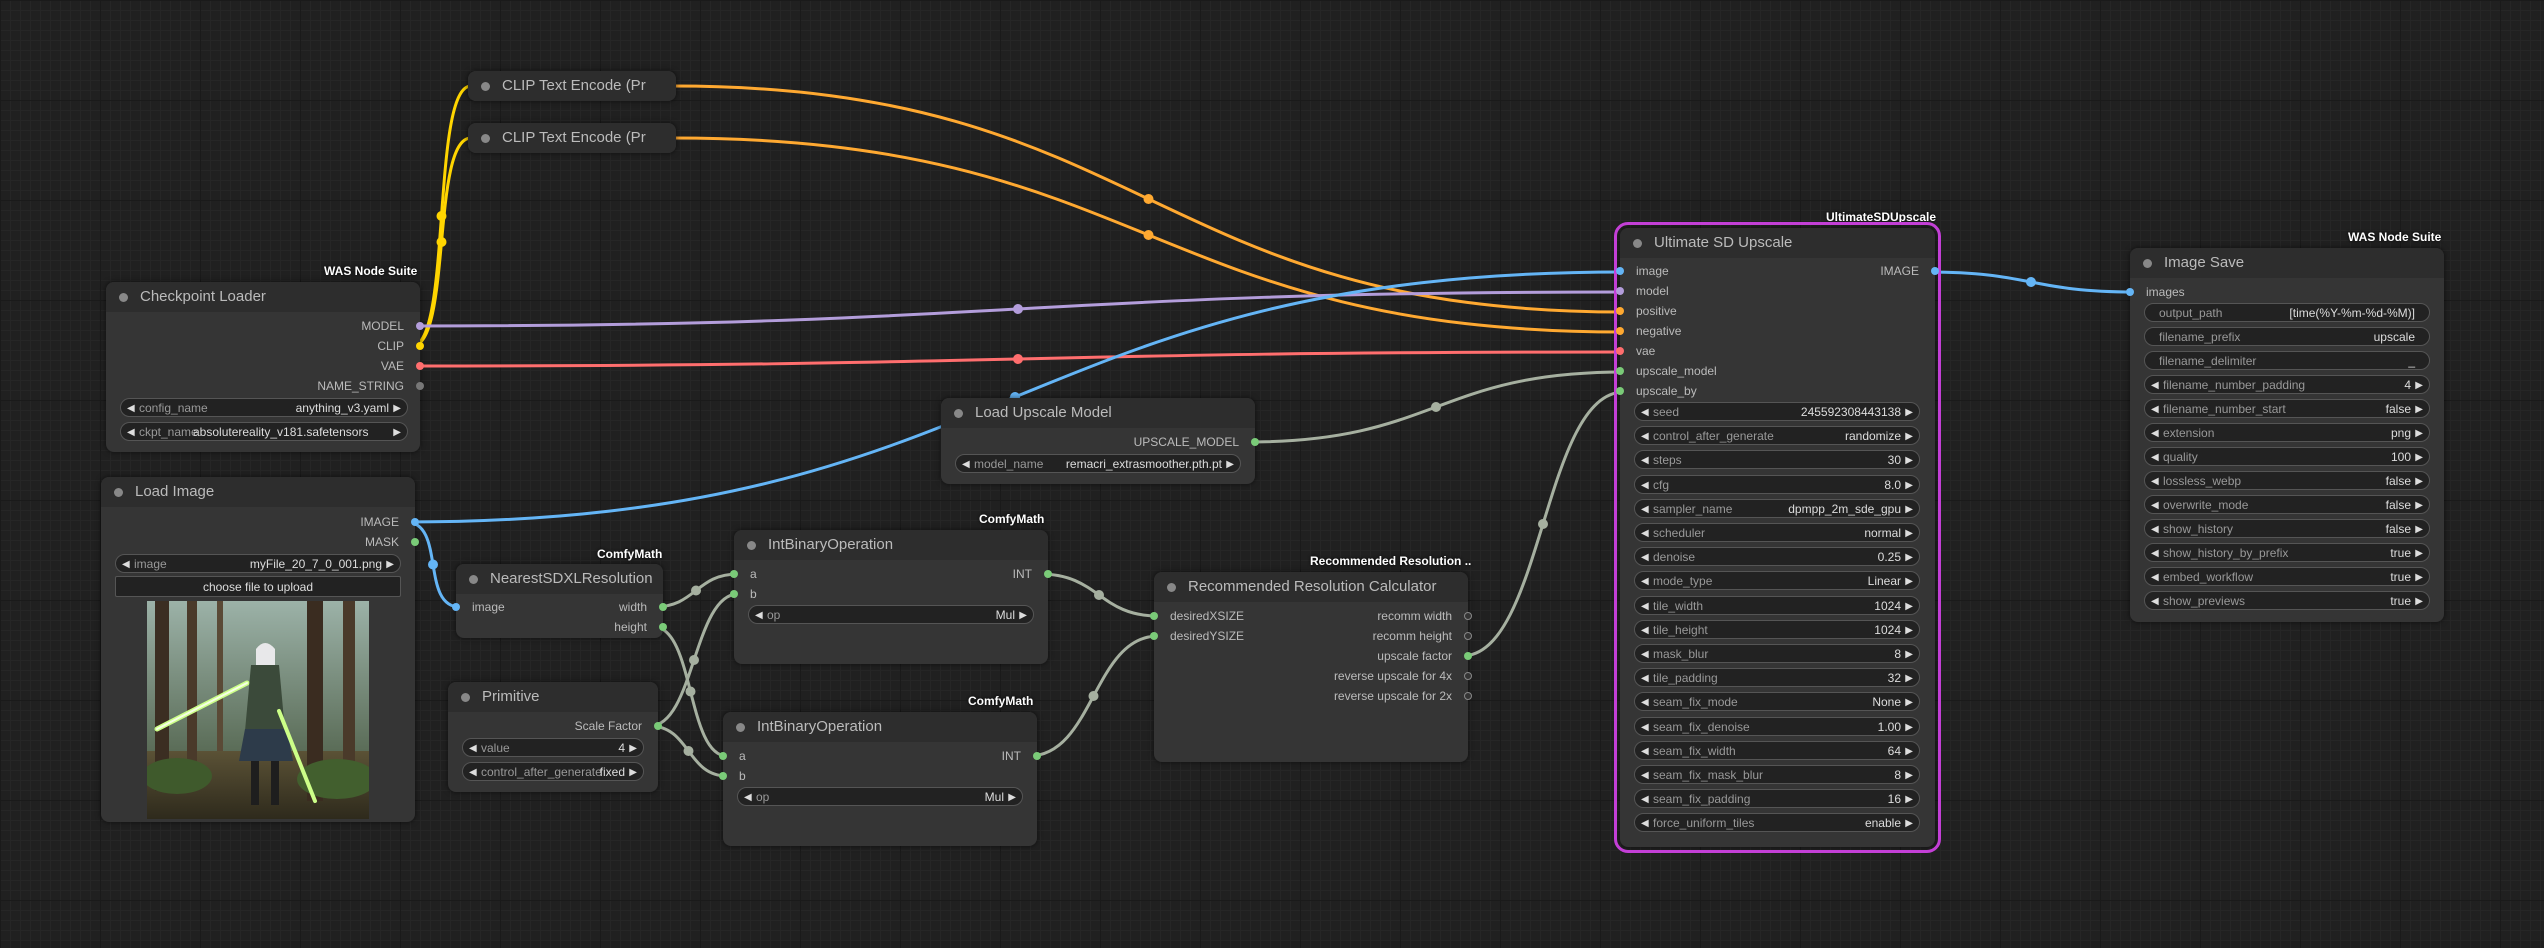 The width and height of the screenshot is (2544, 948). I want to click on quality-widget: ◀ quality 100 ▶, so click(2287, 456).